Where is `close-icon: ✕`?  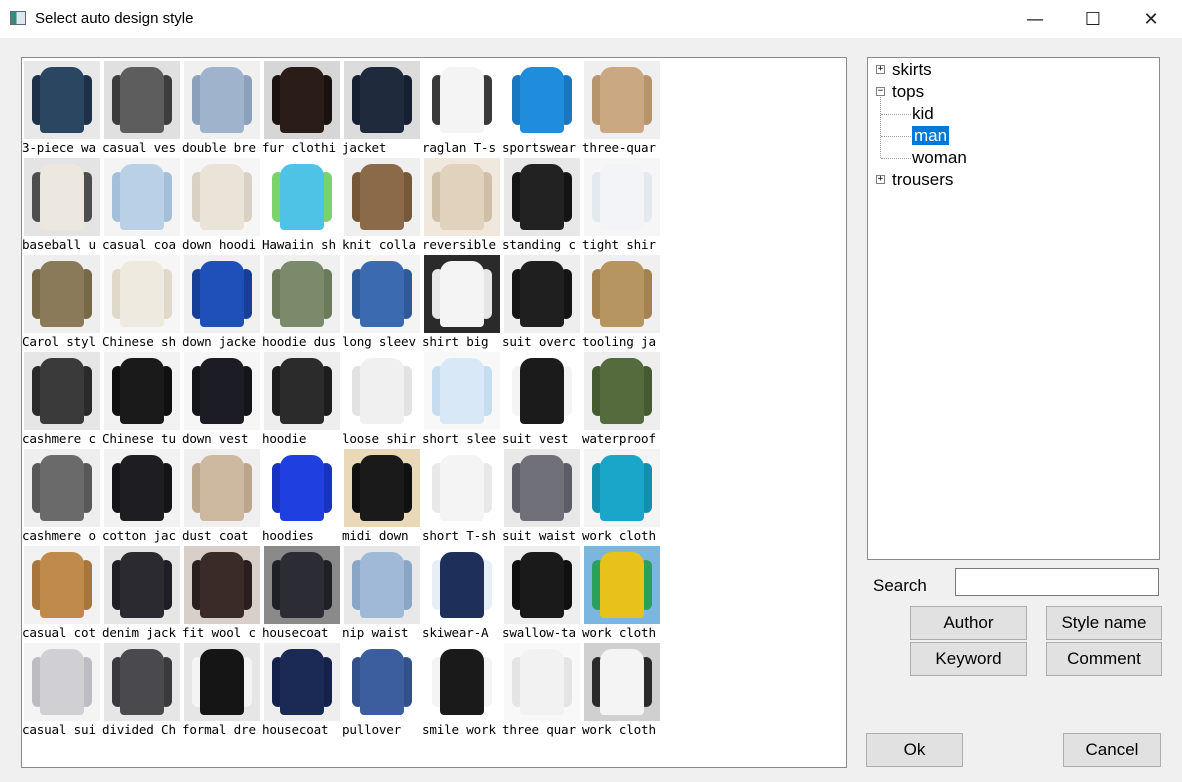
close-icon: ✕ is located at coordinates (1151, 19).